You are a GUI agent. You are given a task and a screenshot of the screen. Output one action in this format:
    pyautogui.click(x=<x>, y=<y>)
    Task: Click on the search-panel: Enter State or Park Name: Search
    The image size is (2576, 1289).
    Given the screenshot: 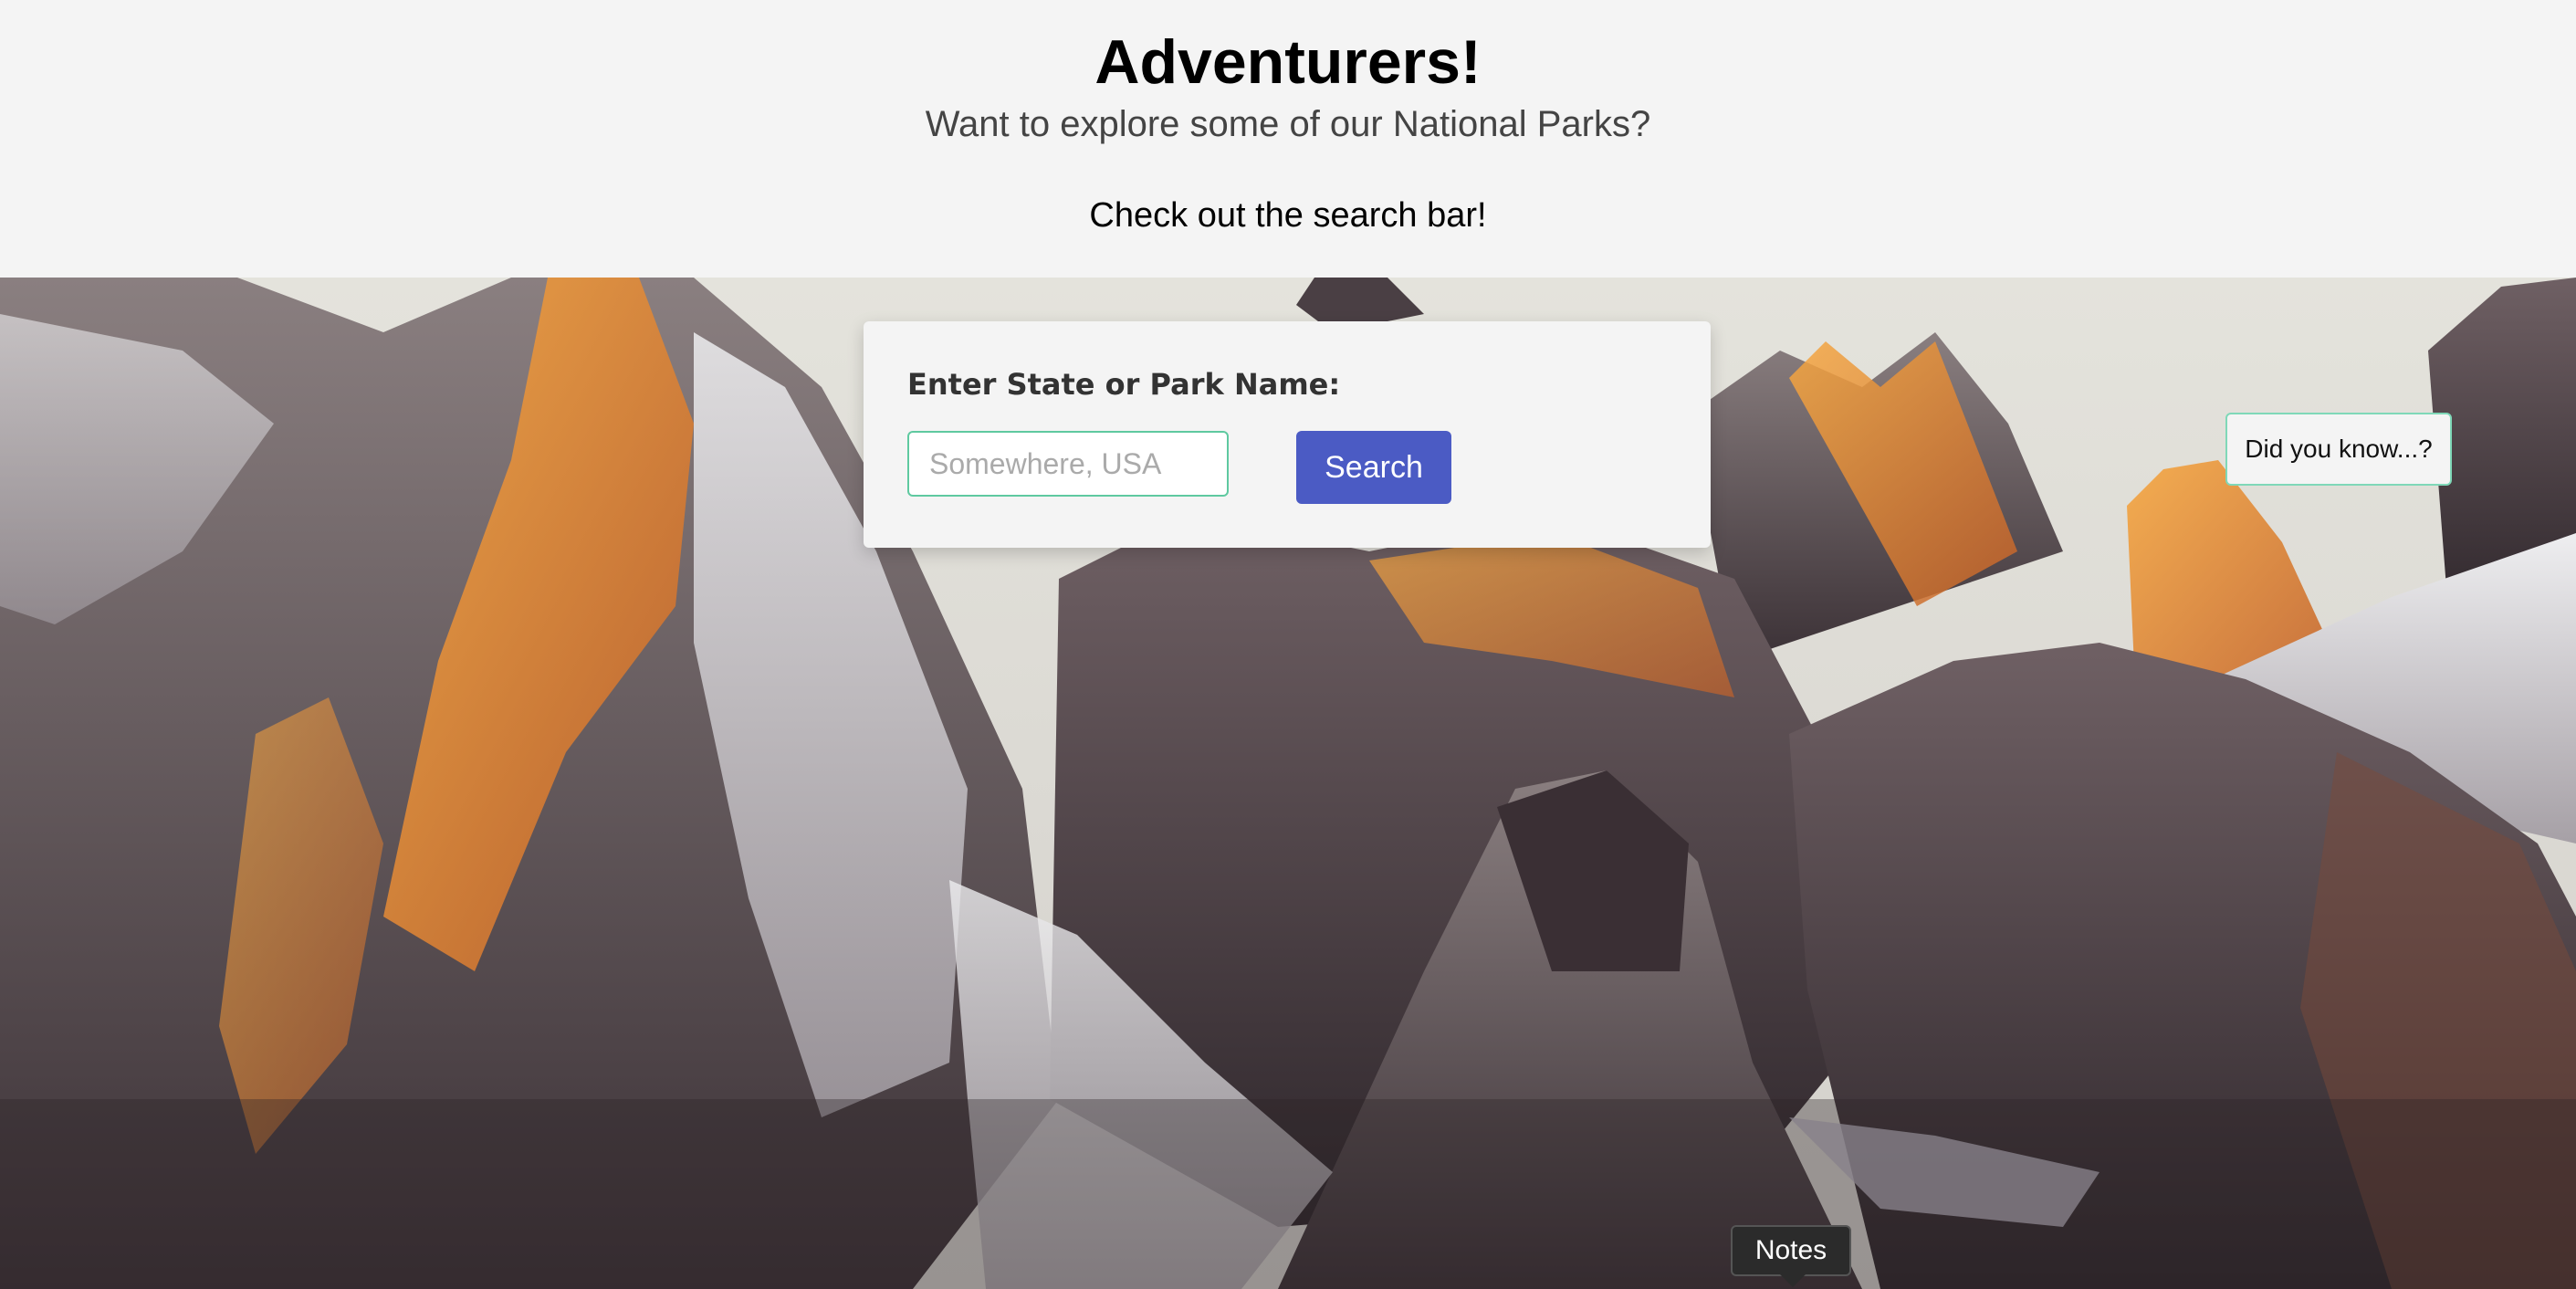 What is the action you would take?
    pyautogui.click(x=1288, y=434)
    